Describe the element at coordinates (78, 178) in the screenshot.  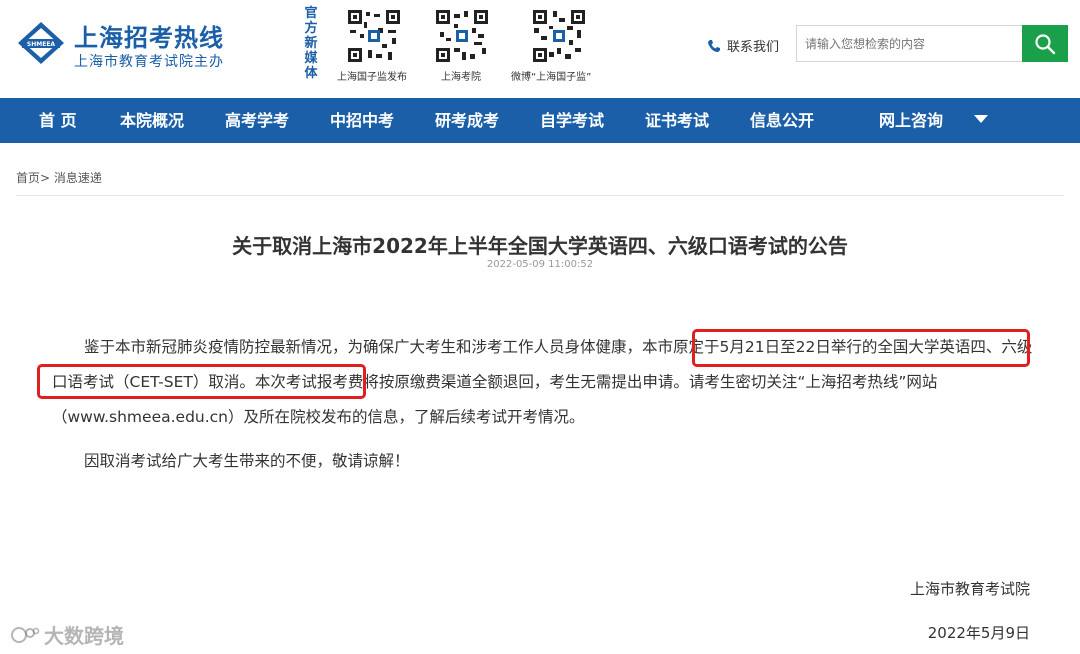
I see `breadcrumb-current: 消息速递` at that location.